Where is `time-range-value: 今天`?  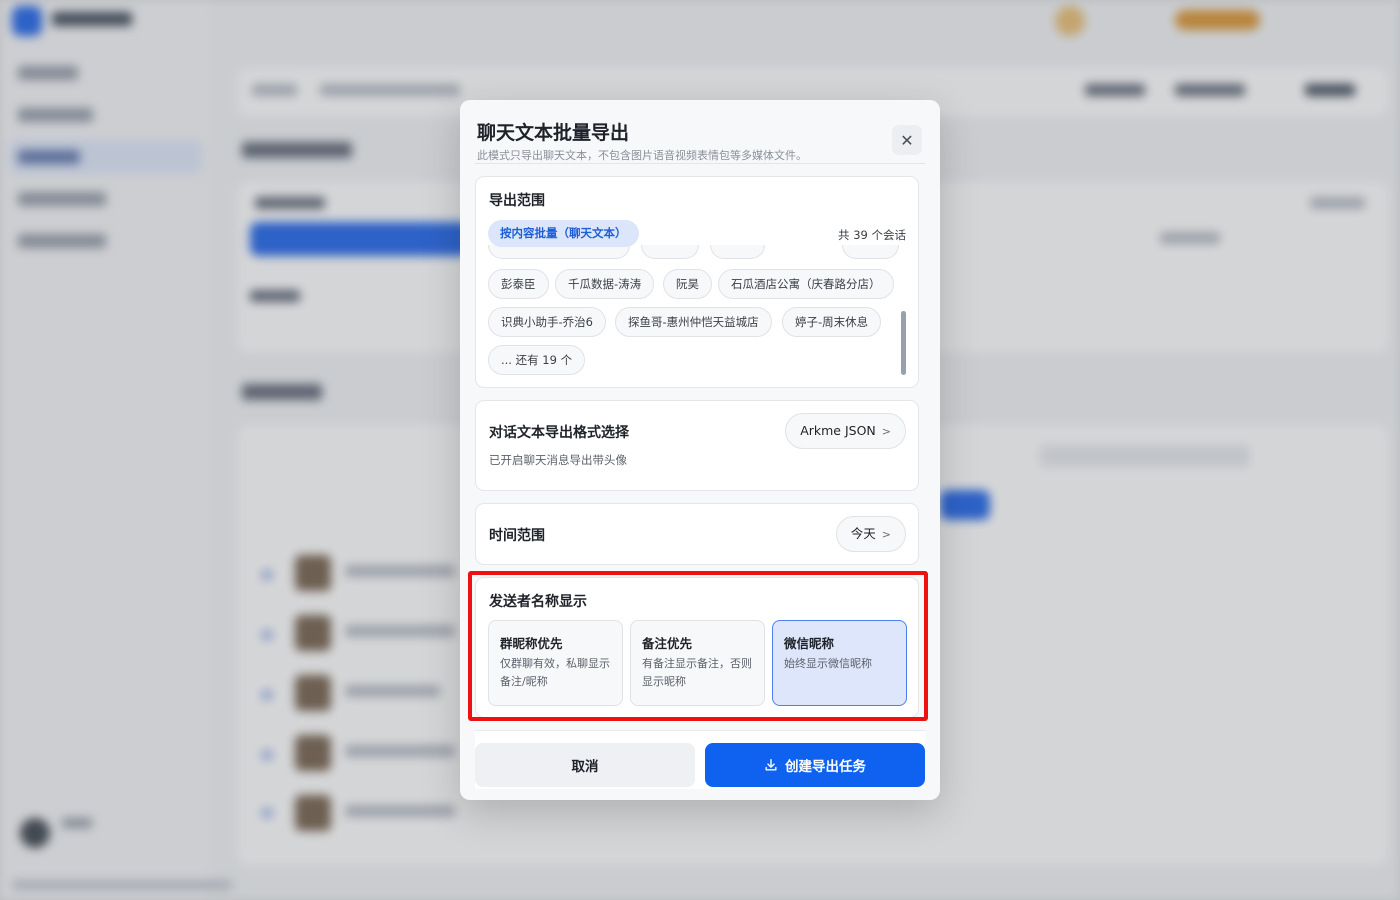 time-range-value: 今天 is located at coordinates (863, 533).